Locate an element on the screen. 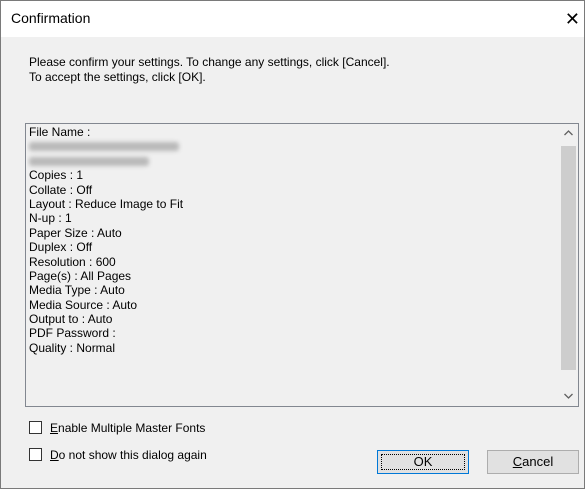 The image size is (585, 489). setting-item: Page(s) : All Pages is located at coordinates (80, 275).